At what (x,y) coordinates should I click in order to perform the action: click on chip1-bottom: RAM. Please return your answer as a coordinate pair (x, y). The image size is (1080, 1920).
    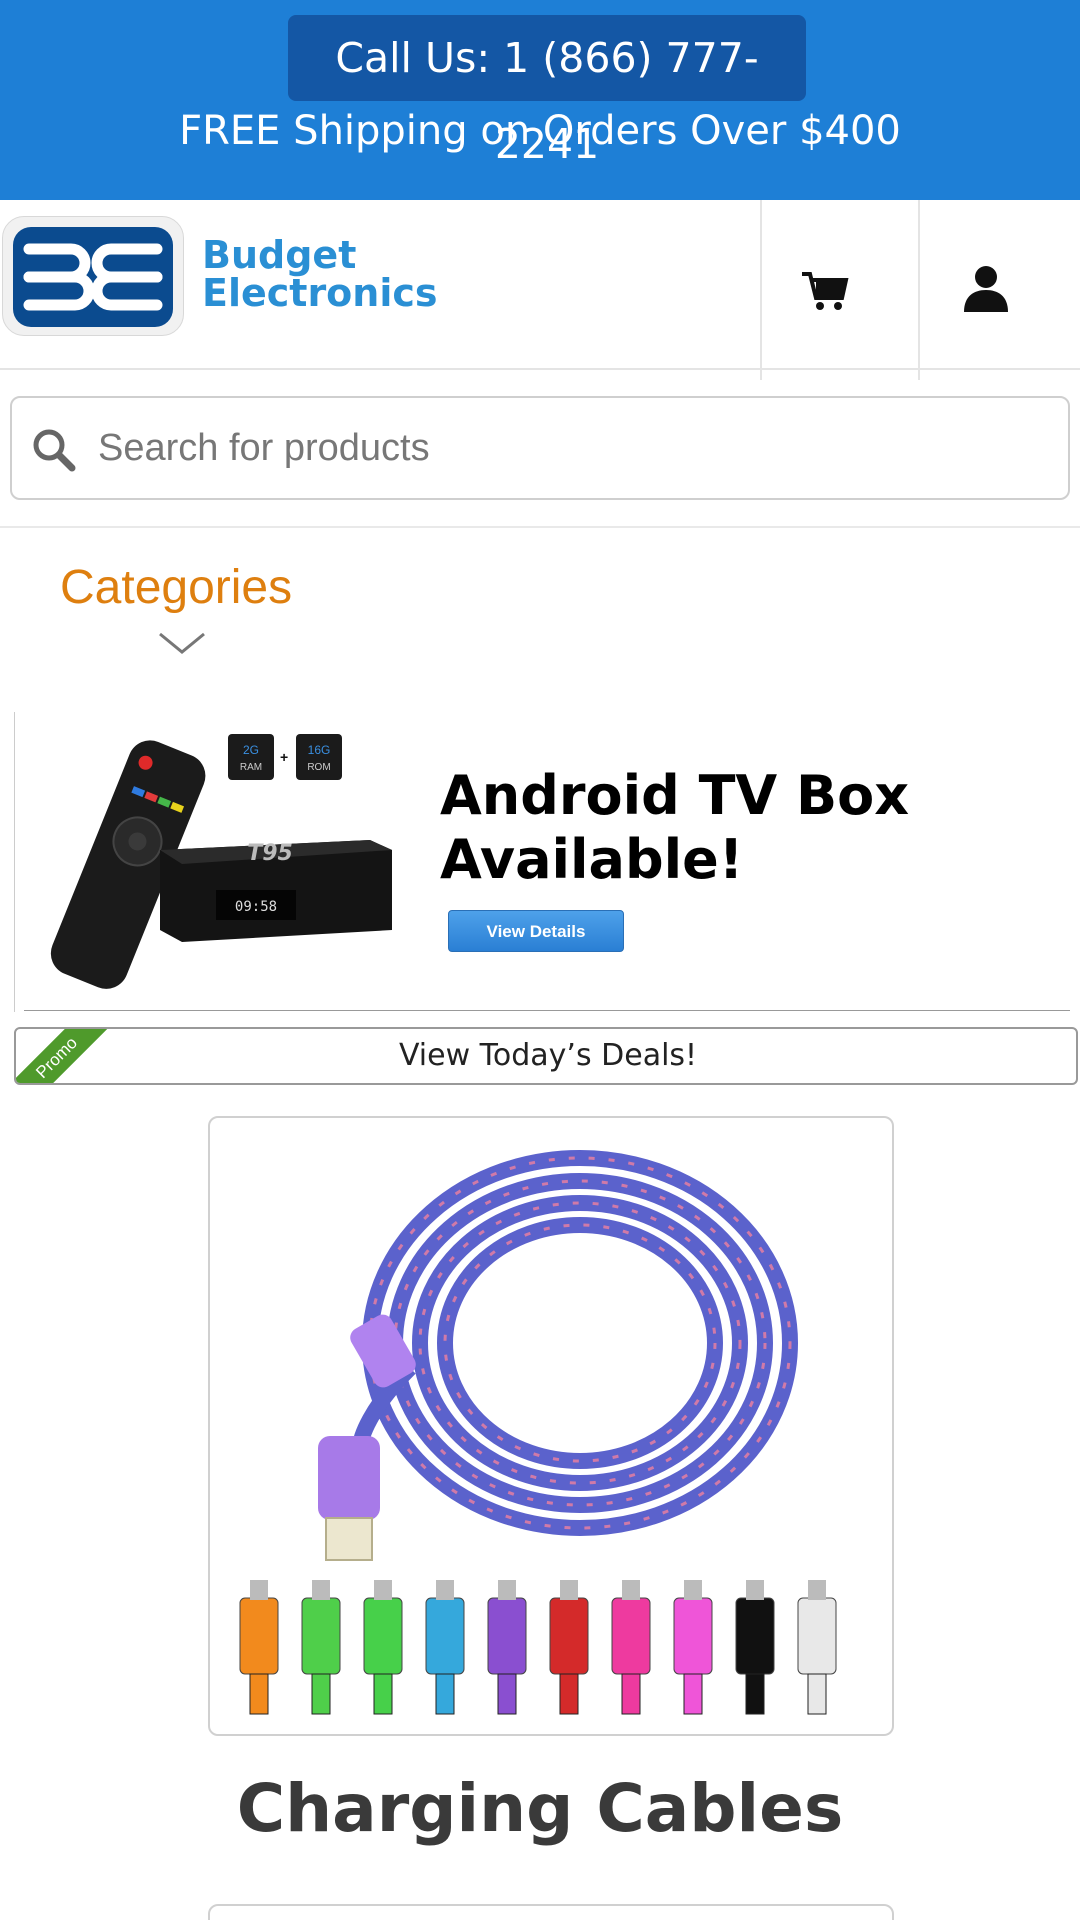
    Looking at the image, I should click on (251, 767).